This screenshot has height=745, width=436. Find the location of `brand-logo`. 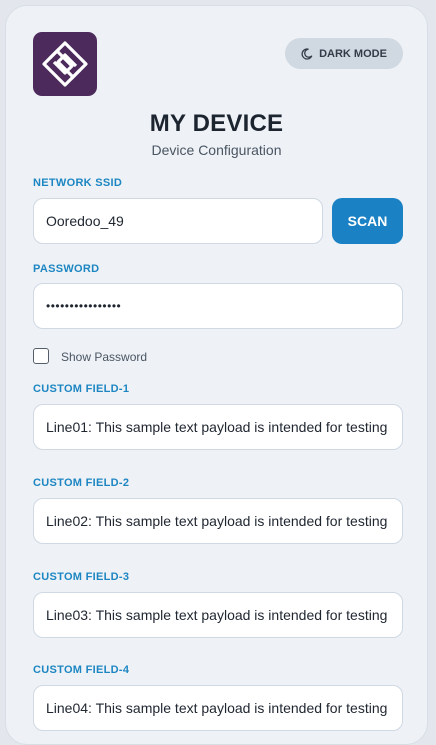

brand-logo is located at coordinates (65, 64).